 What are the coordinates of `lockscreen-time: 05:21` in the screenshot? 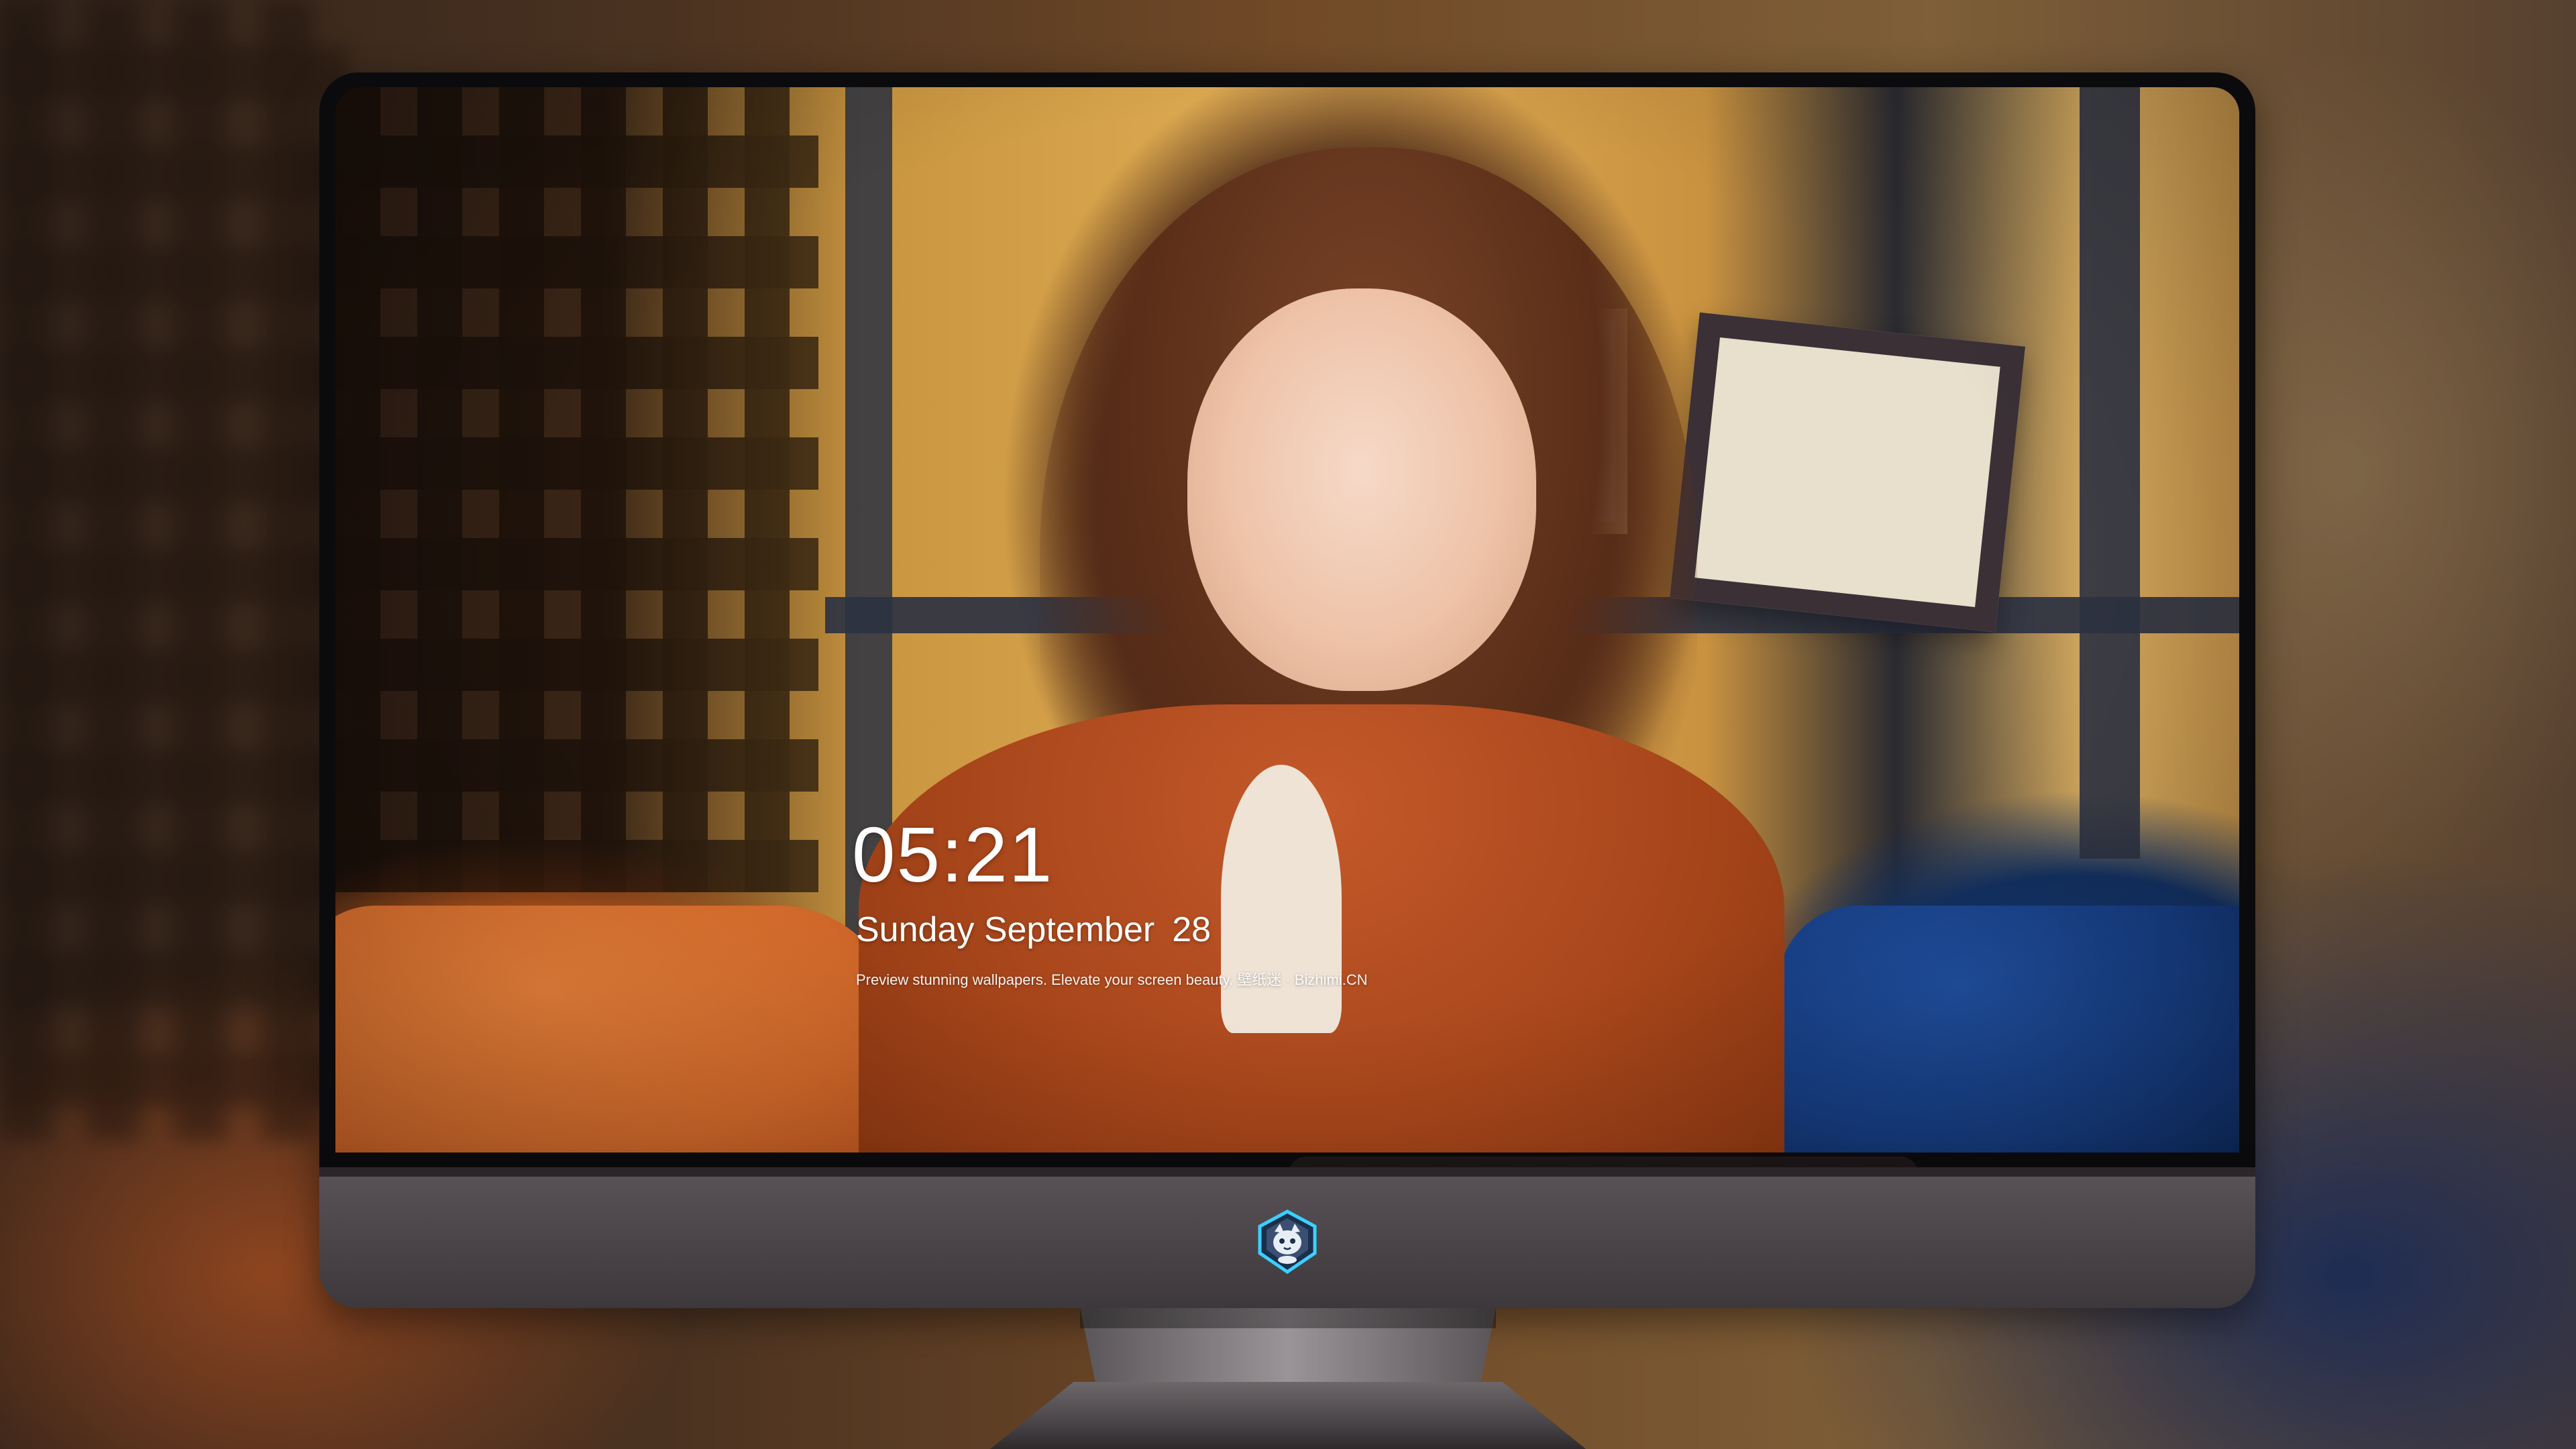 It's located at (953, 854).